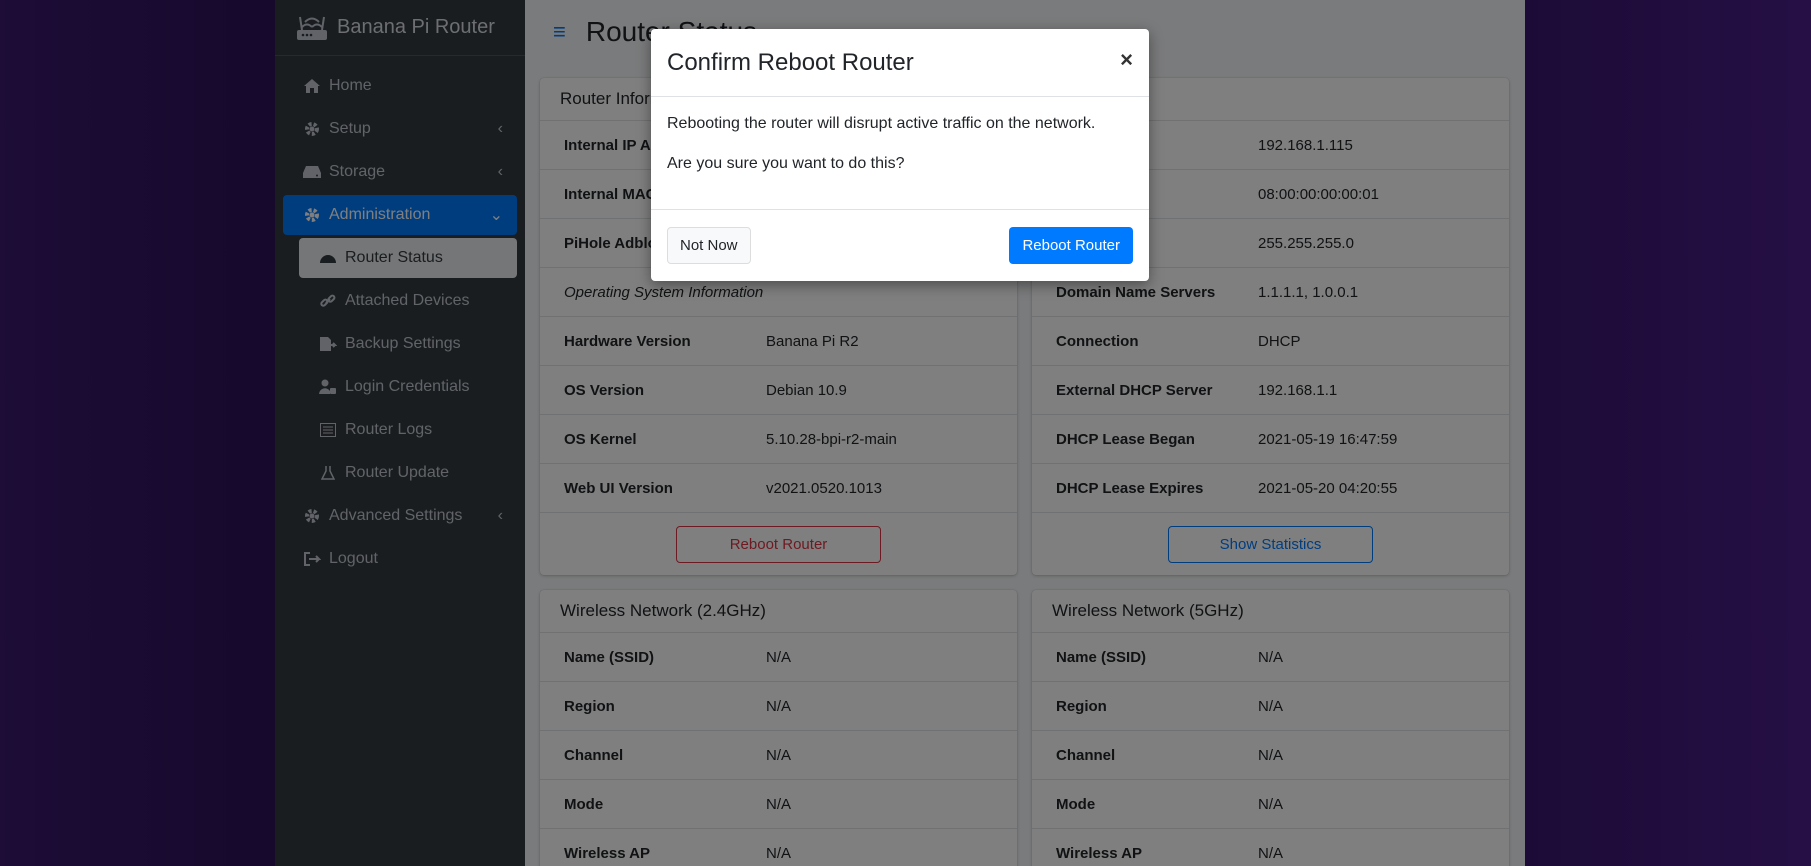 The height and width of the screenshot is (866, 1811). I want to click on modal-header: Confirm Reboot Router ×, so click(900, 63).